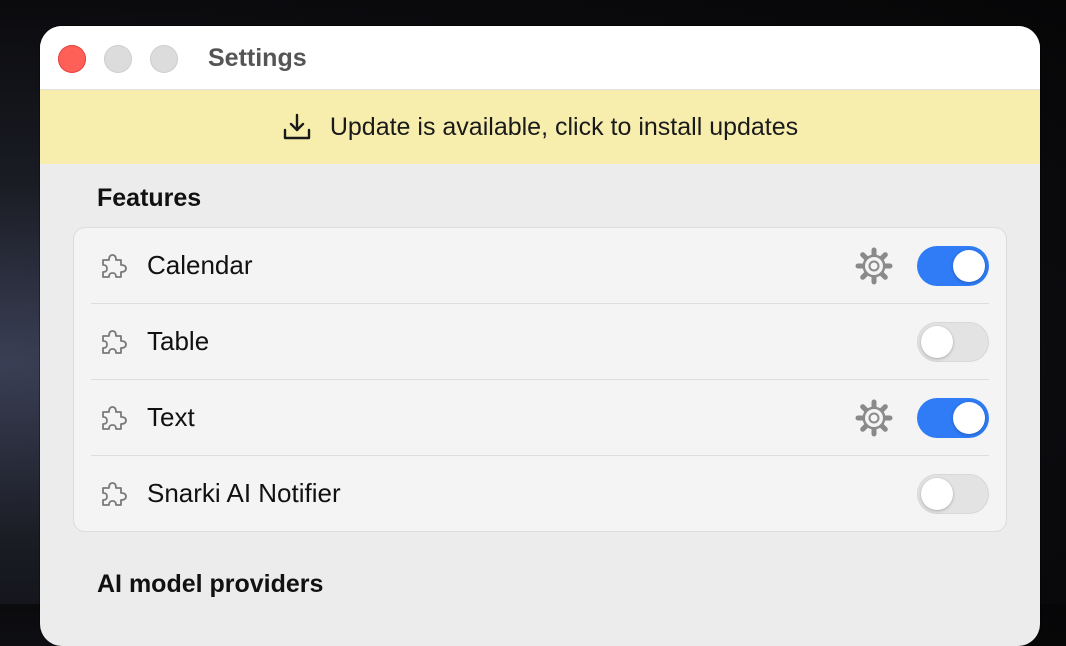 Image resolution: width=1066 pixels, height=646 pixels. What do you see at coordinates (540, 342) in the screenshot?
I see `feature-row-table: Table` at bounding box center [540, 342].